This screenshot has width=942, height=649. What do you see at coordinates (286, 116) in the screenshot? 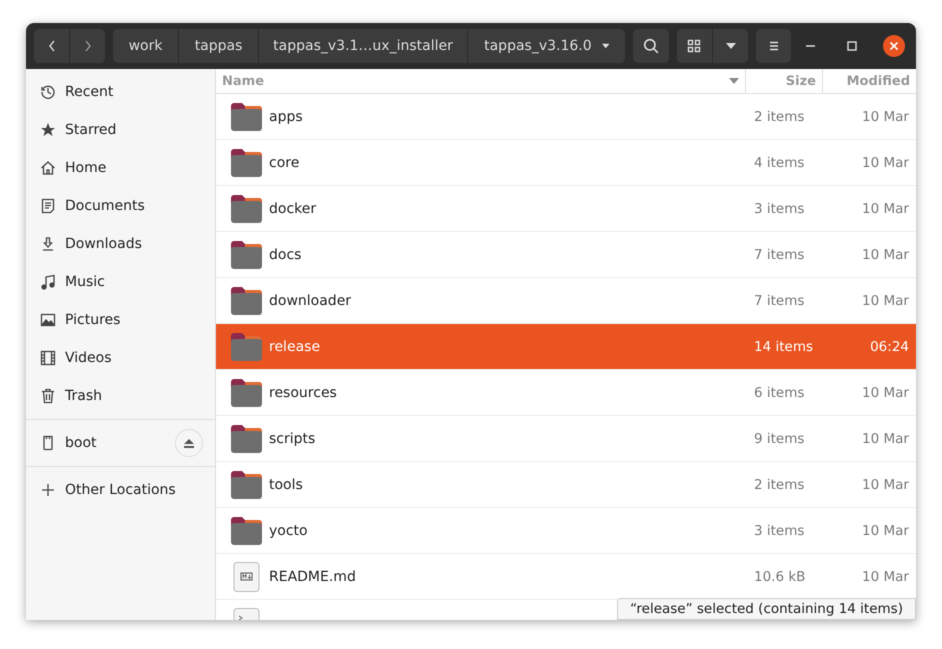
I see `file-name: apps` at bounding box center [286, 116].